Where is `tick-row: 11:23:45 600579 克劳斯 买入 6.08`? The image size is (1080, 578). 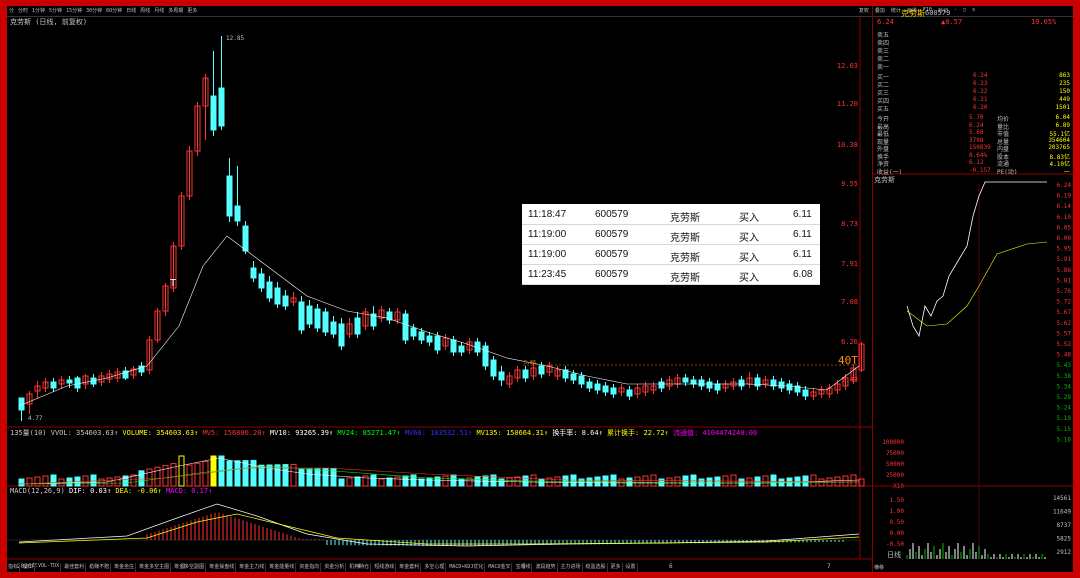
tick-row: 11:23:45 600579 克劳斯 买入 6.08 is located at coordinates (671, 274).